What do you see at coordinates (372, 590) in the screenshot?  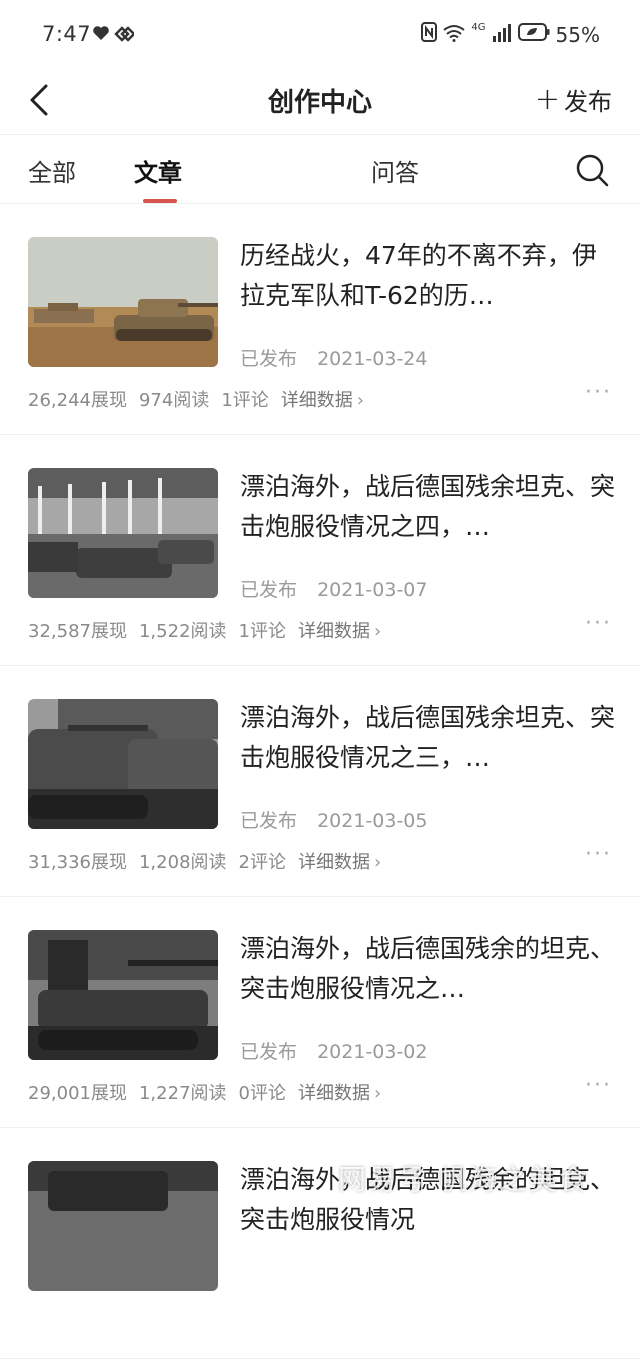 I see `publish-date: 2021-03-07` at bounding box center [372, 590].